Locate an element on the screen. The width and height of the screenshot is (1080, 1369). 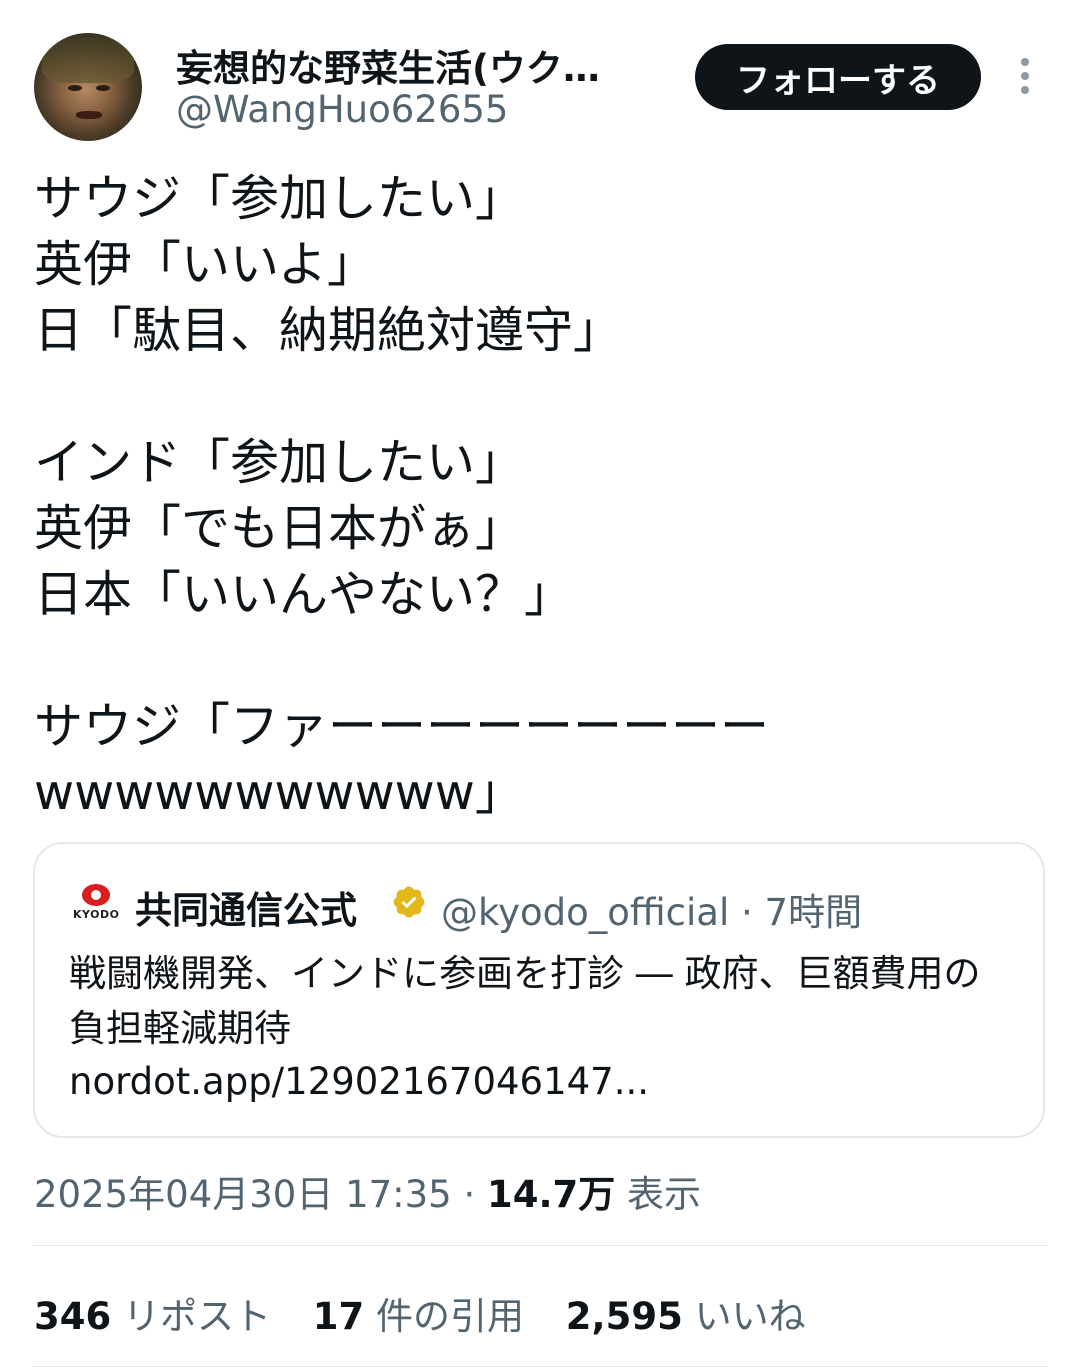
tweet-meta: 2025年04月30日 17:35 · 14.7万 表示 is located at coordinates (367, 1191).